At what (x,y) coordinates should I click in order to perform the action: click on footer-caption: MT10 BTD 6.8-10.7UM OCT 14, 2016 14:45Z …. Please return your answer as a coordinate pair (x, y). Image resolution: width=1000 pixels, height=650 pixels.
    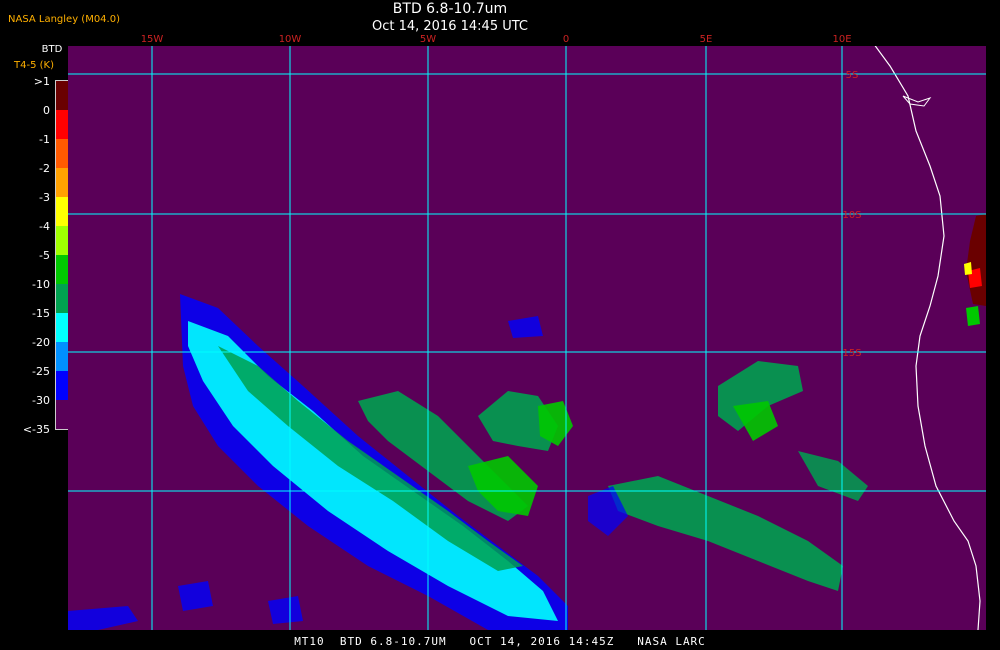
    Looking at the image, I should click on (500, 641).